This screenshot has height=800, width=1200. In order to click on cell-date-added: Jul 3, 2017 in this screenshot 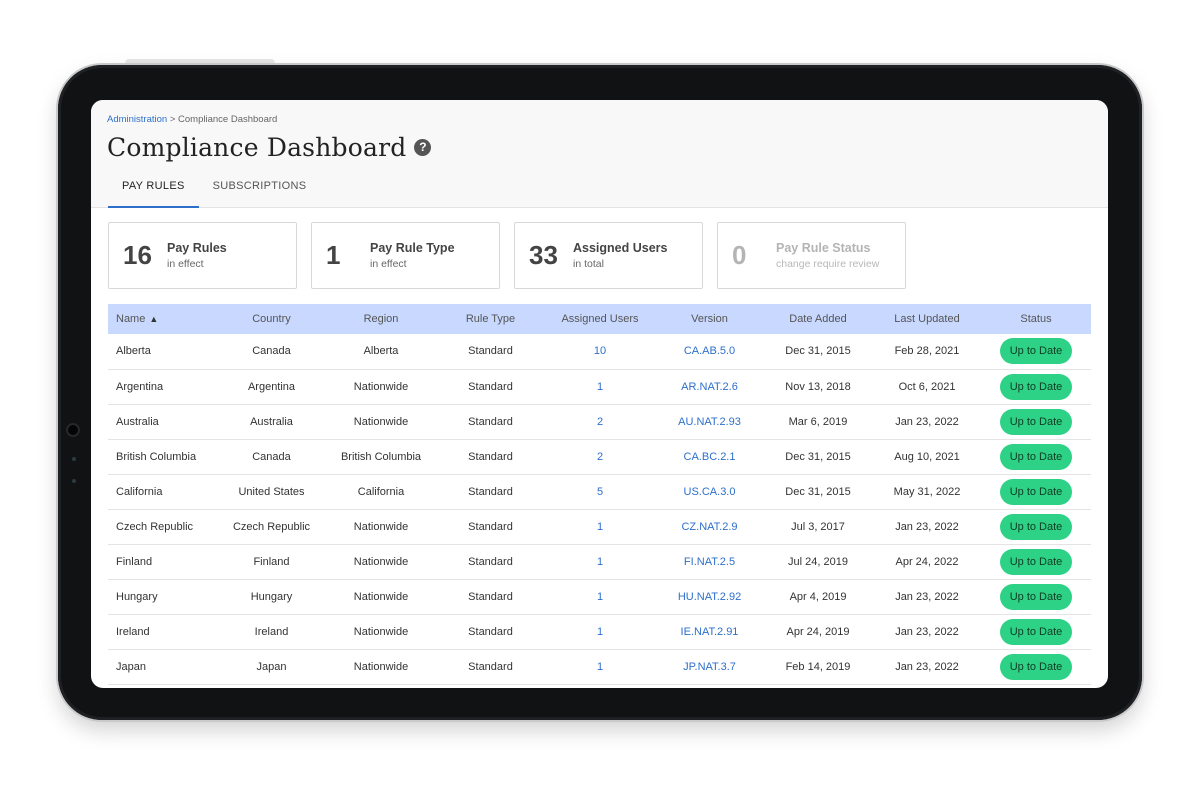, I will do `click(818, 526)`.